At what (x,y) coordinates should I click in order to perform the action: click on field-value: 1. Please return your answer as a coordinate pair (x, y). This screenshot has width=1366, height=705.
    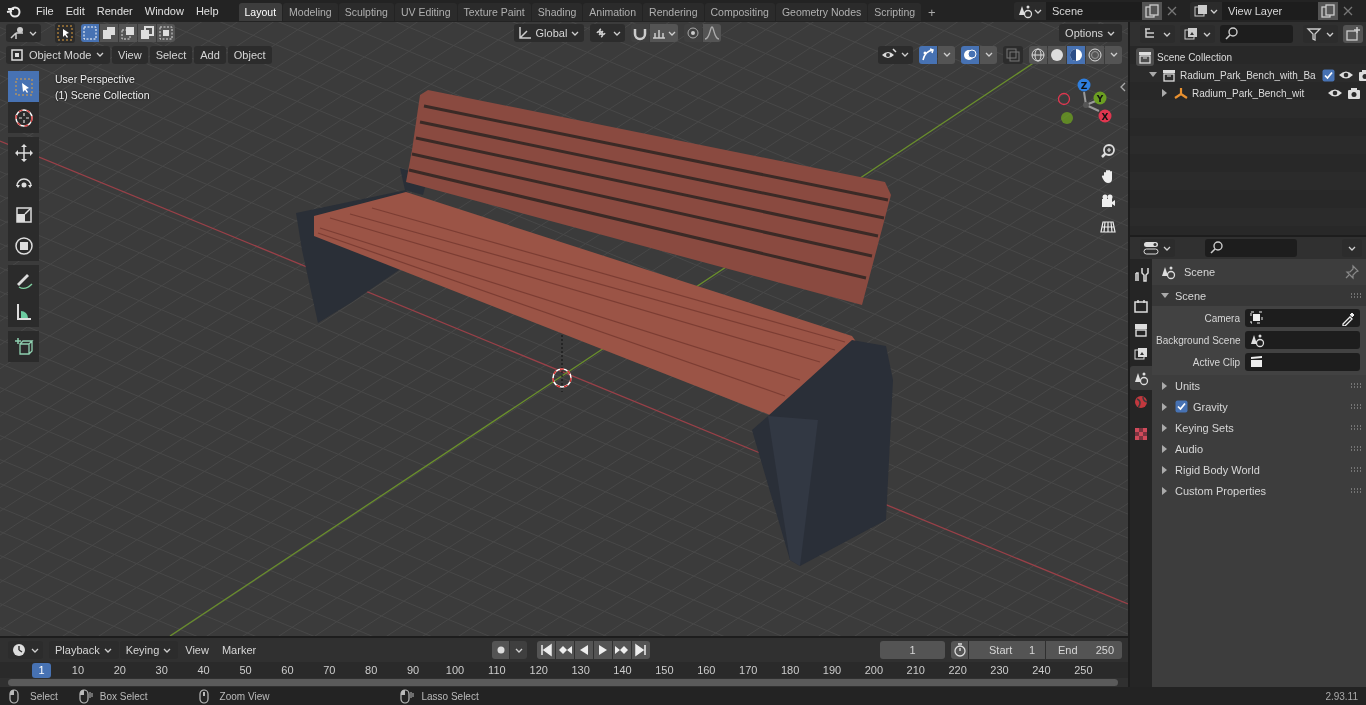
    Looking at the image, I should click on (1031, 650).